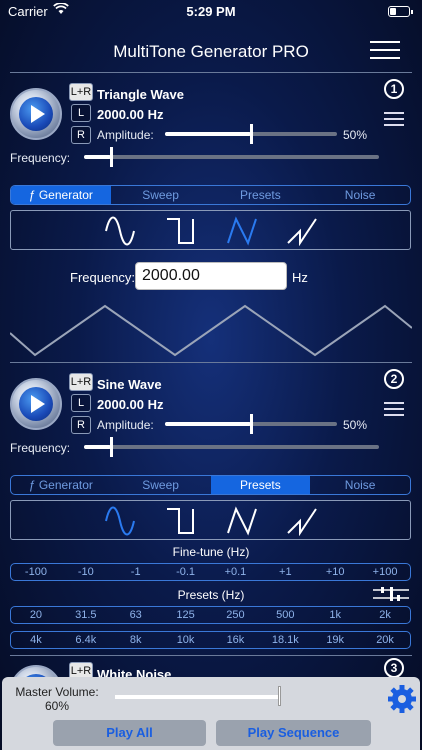  What do you see at coordinates (385, 572) in the screenshot?
I see `finetune-button: +100` at bounding box center [385, 572].